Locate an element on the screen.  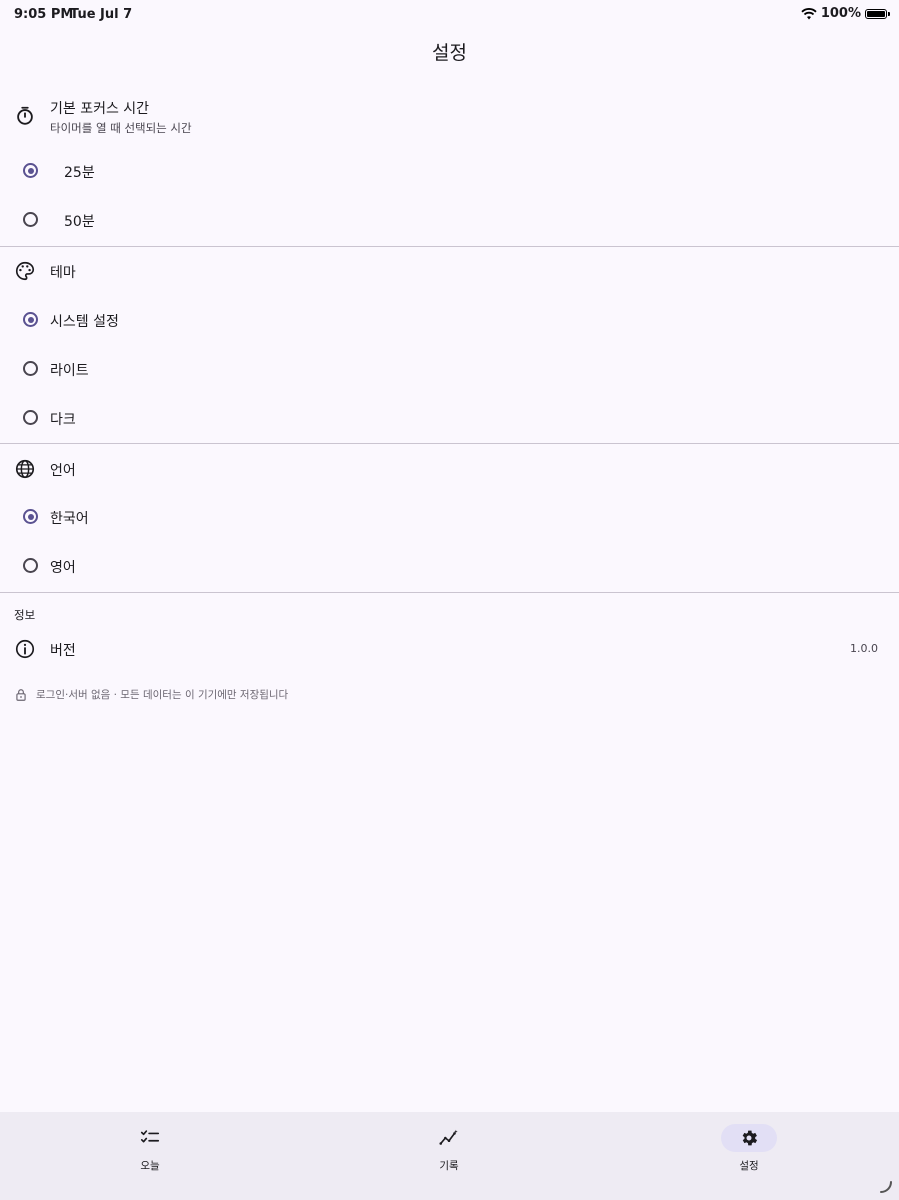
radio-label: 25분 is located at coordinates (79, 173).